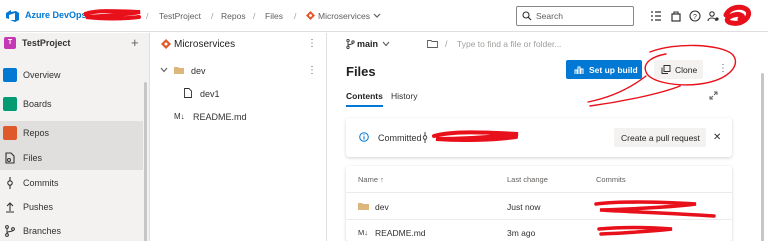 The height and width of the screenshot is (241, 768). What do you see at coordinates (188, 93) in the screenshot?
I see `file-icon` at bounding box center [188, 93].